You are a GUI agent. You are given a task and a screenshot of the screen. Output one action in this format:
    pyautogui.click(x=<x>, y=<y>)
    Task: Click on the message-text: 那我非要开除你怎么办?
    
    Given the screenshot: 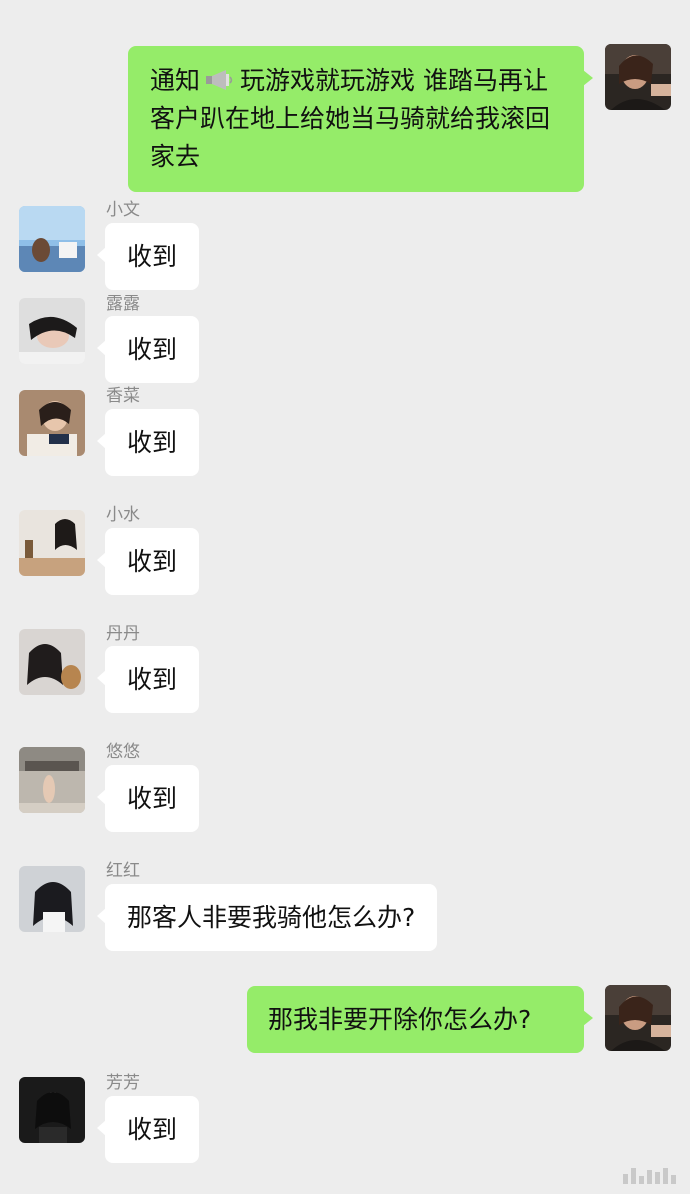 What is the action you would take?
    pyautogui.click(x=400, y=1019)
    